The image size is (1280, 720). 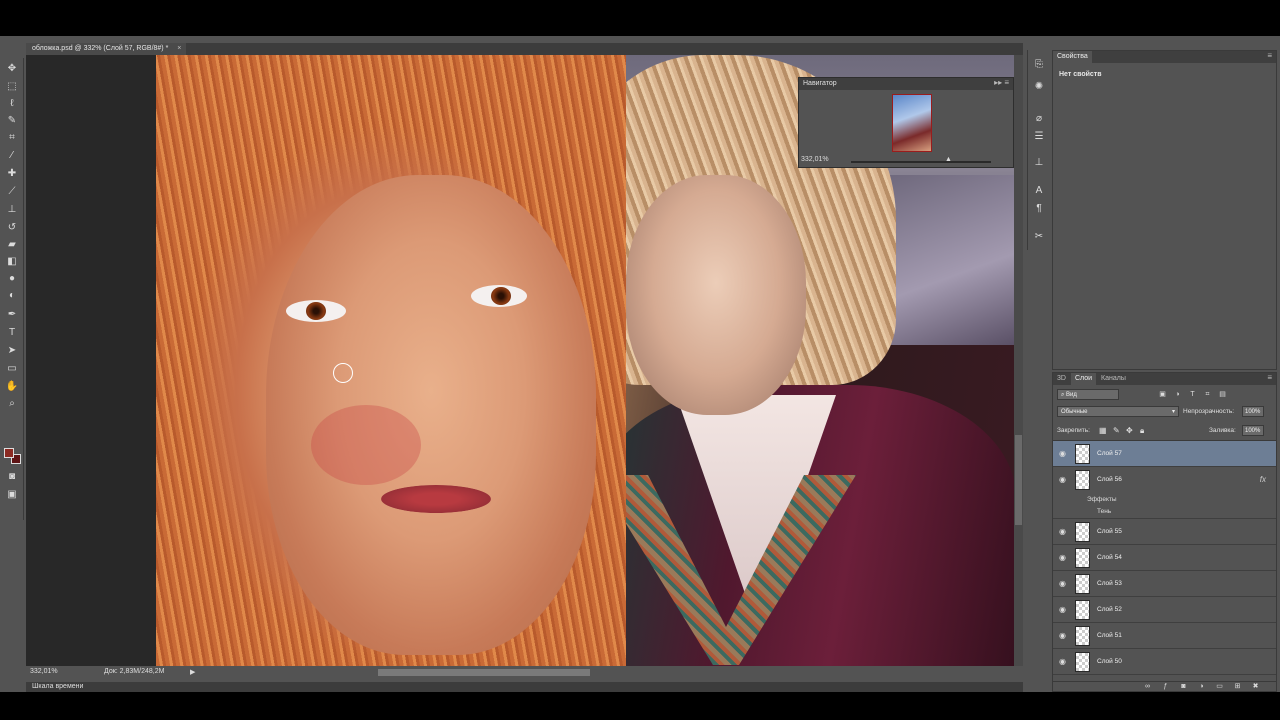 What do you see at coordinates (1113, 379) in the screenshot?
I see `tab-channels: Каналы` at bounding box center [1113, 379].